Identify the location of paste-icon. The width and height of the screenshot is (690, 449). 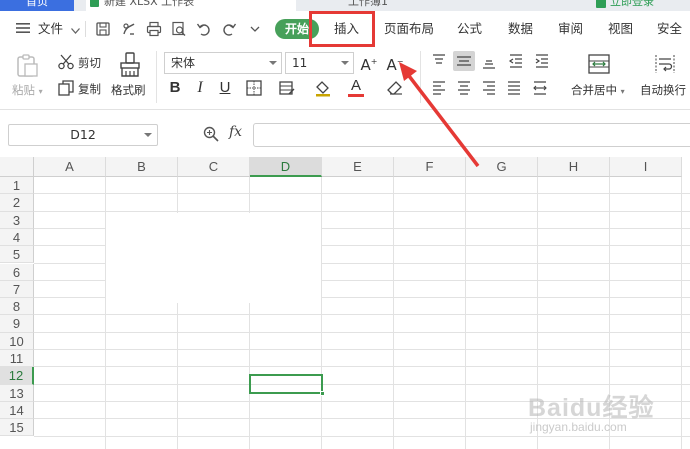
(27, 66).